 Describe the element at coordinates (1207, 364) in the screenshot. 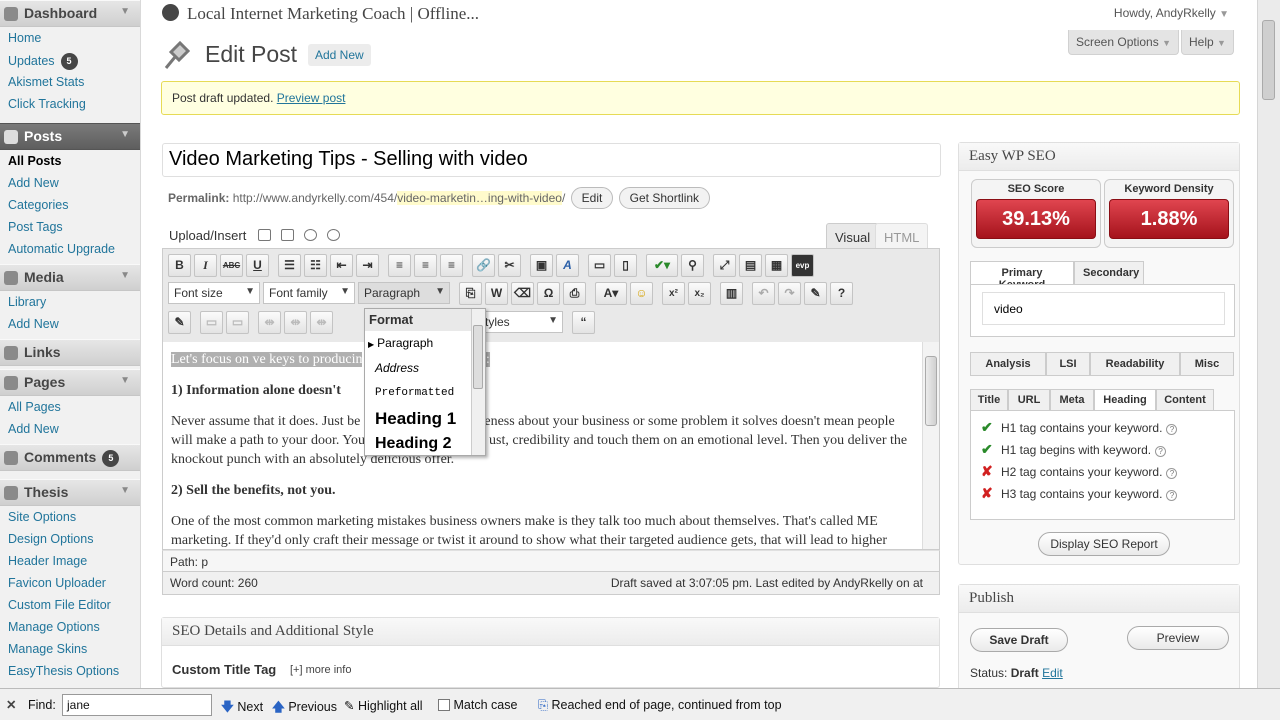

I see `tab-misc: Misc` at that location.